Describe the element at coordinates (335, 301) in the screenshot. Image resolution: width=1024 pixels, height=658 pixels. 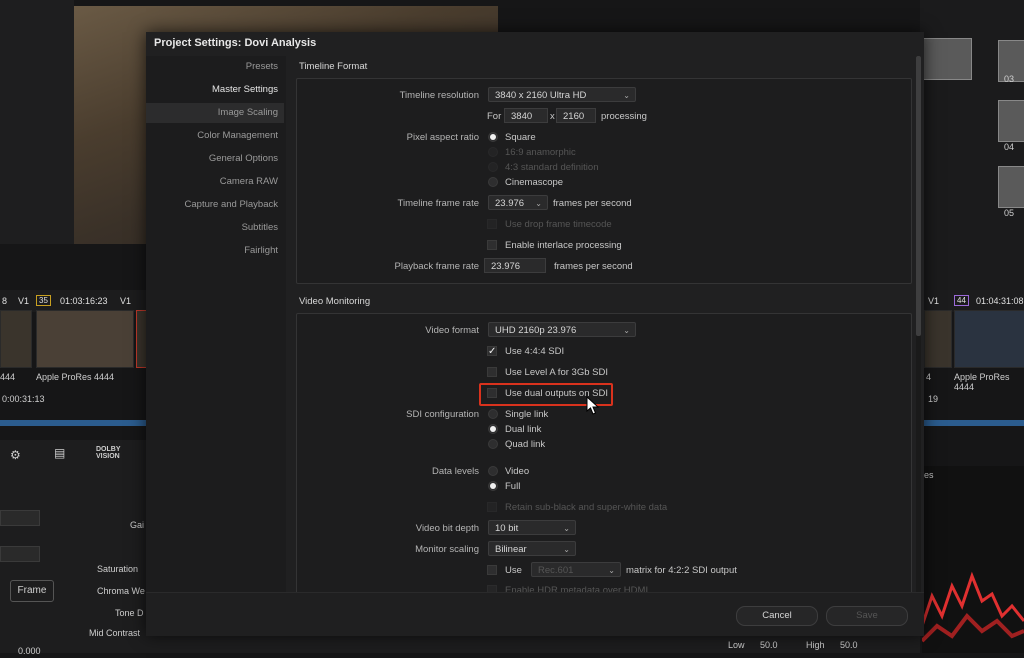
I see `section-title-video-monitoring: Video Monitoring` at that location.